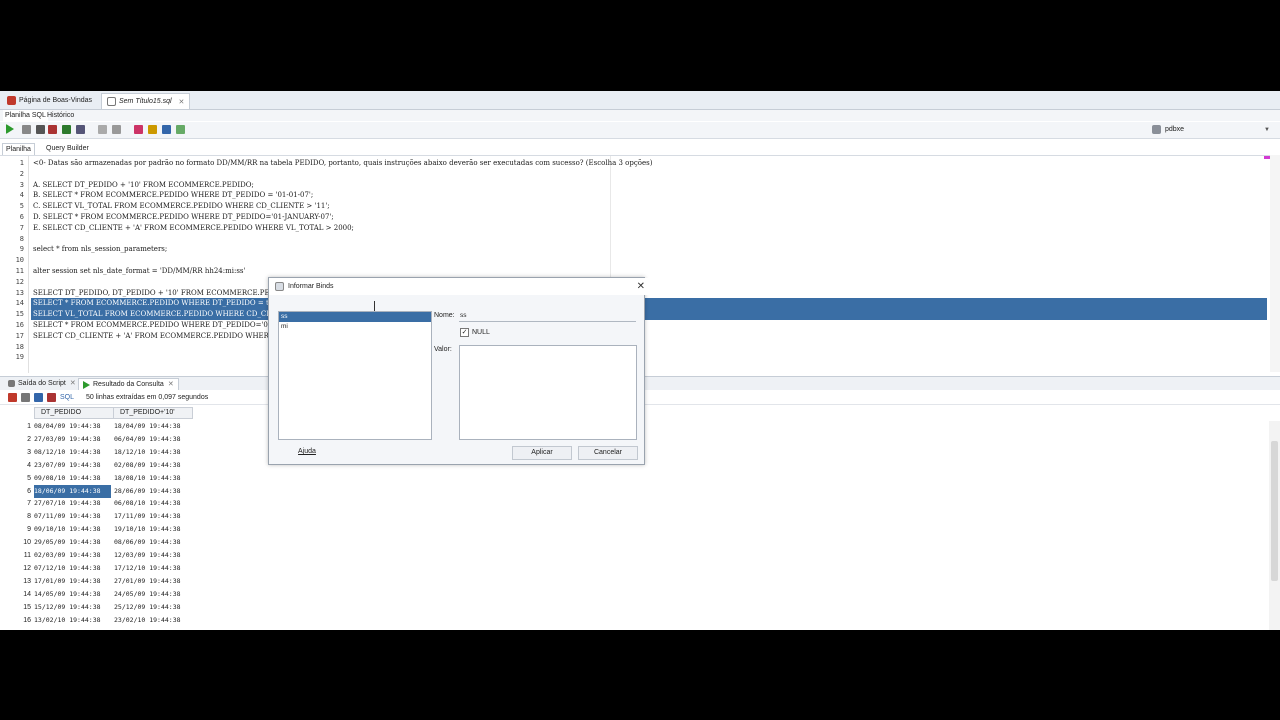 The width and height of the screenshot is (1280, 720). I want to click on row-number: 6, so click(22, 491).